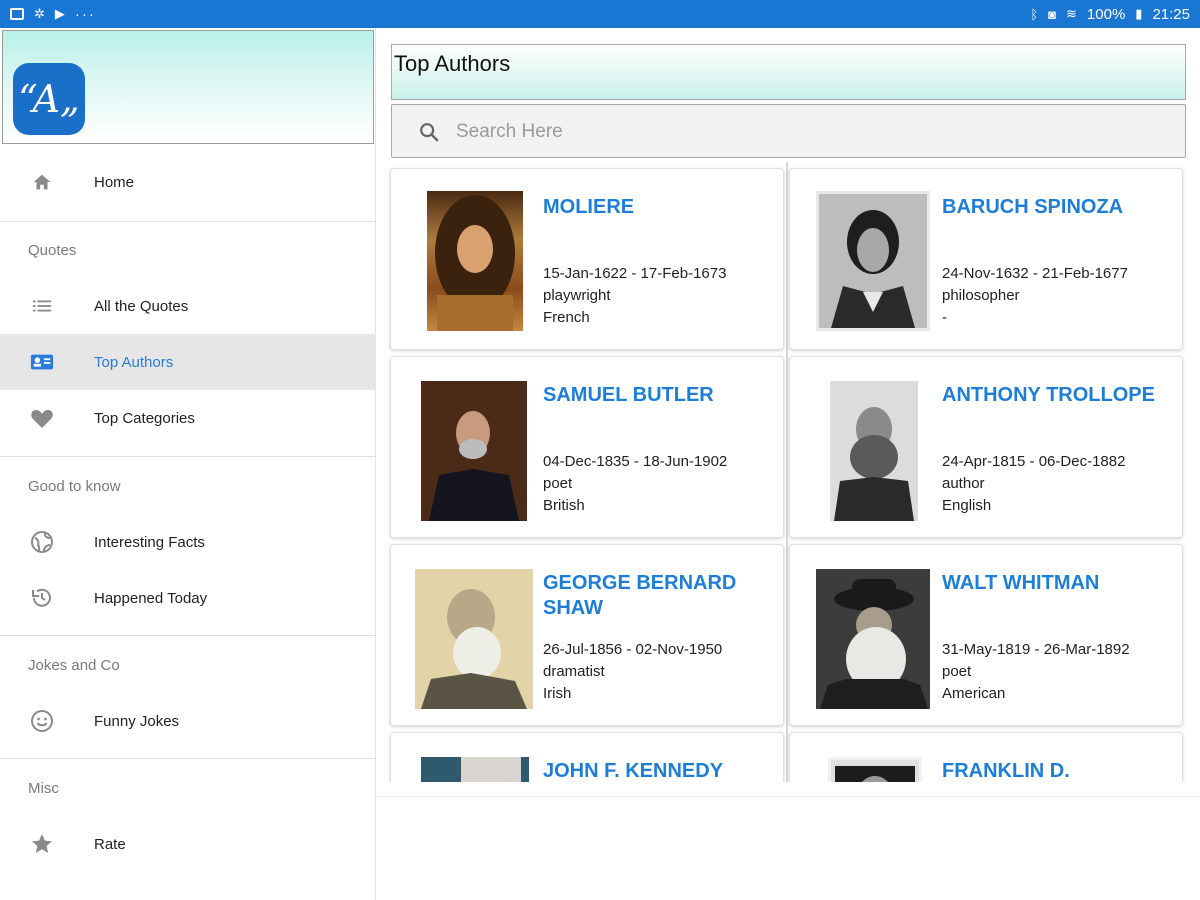  I want to click on nav-item-top-categories: Top Categories, so click(188, 418).